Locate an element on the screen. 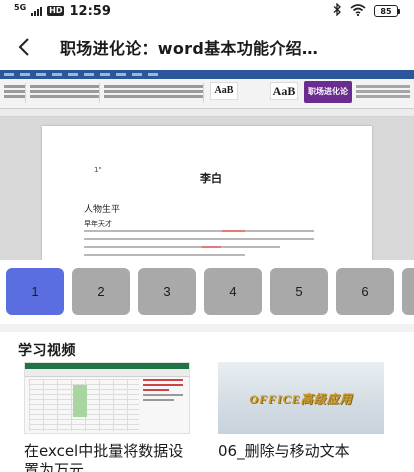  status-left: 5G HD 12:59 is located at coordinates (62, 10).